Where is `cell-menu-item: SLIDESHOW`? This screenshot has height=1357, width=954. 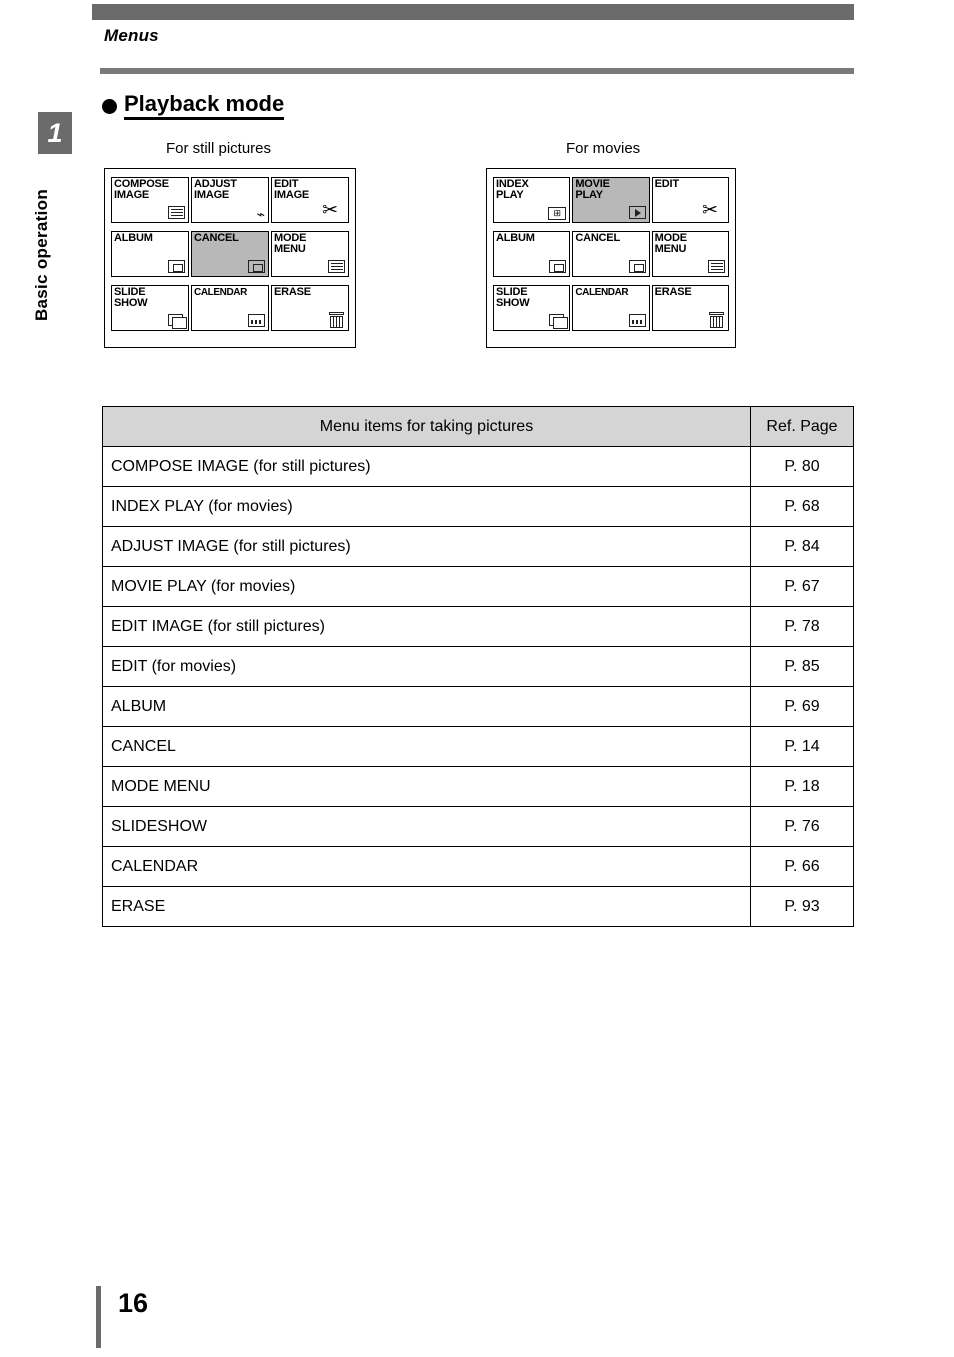
cell-menu-item: SLIDESHOW is located at coordinates (426, 826).